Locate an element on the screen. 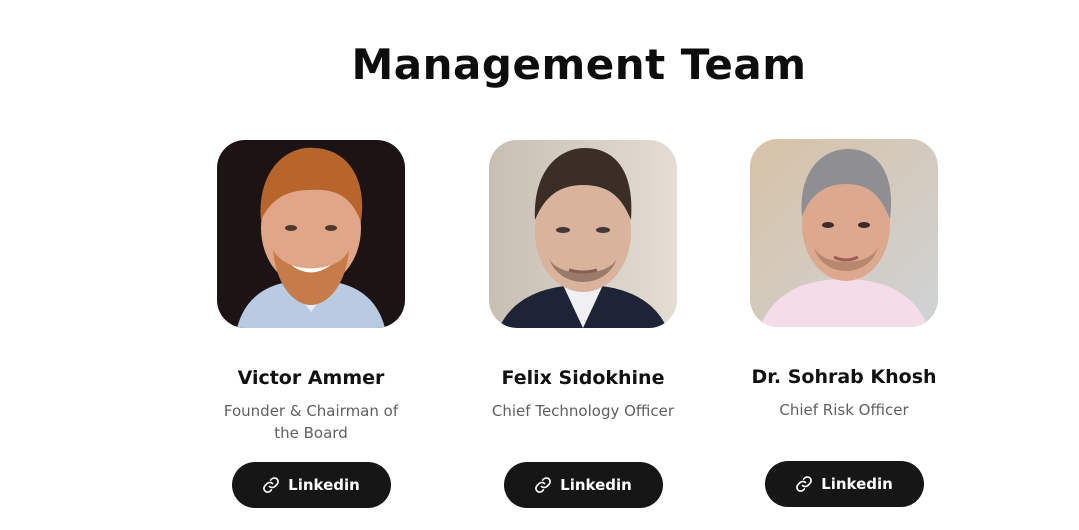 This screenshot has width=1079, height=530. member-name: Victor Ammer is located at coordinates (311, 378).